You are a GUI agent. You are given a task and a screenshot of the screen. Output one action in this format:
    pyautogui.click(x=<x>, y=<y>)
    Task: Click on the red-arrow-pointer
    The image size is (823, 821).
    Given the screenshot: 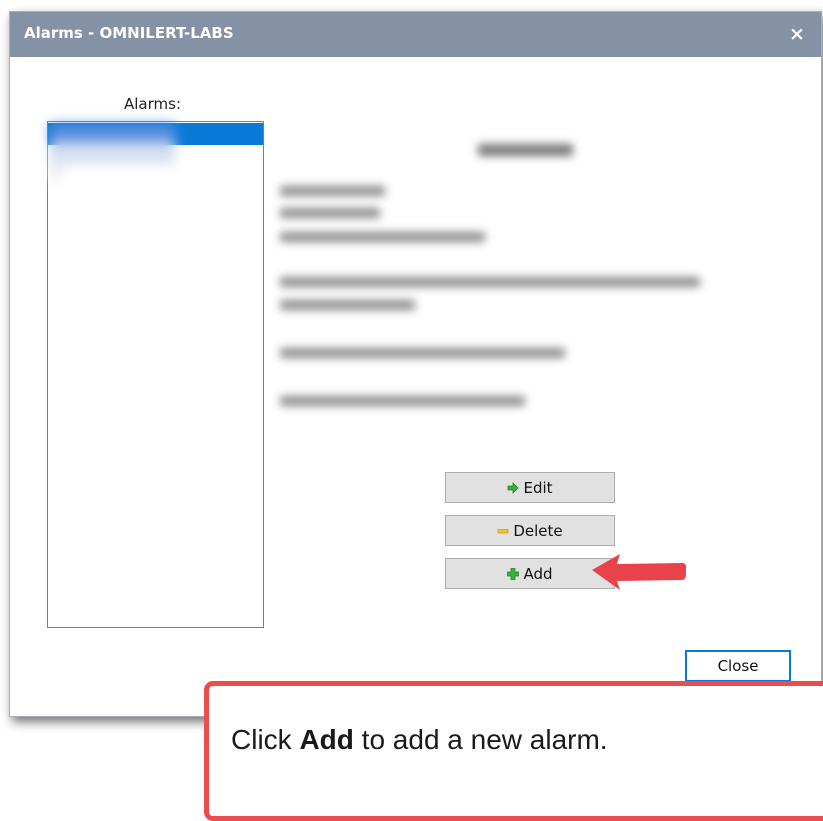 What is the action you would take?
    pyautogui.click(x=639, y=572)
    